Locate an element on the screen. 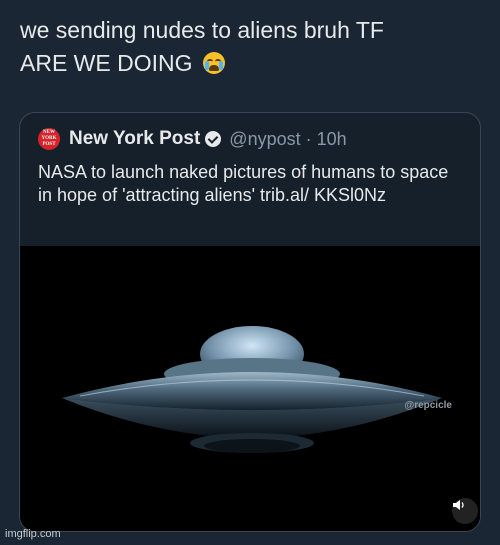 Image resolution: width=500 pixels, height=545 pixels. nypost-logo-icon: NEW YORK POST is located at coordinates (49, 139).